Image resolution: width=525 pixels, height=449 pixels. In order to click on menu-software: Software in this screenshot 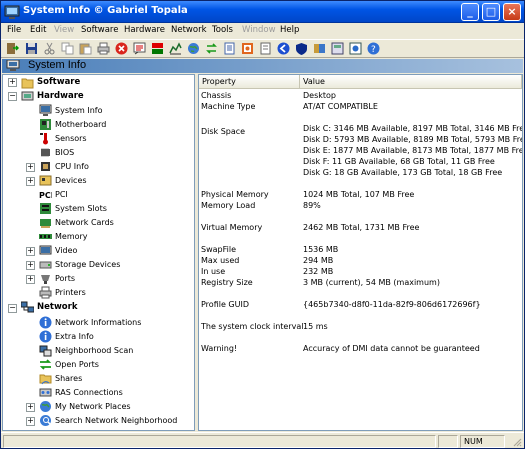, I will do `click(99, 30)`.